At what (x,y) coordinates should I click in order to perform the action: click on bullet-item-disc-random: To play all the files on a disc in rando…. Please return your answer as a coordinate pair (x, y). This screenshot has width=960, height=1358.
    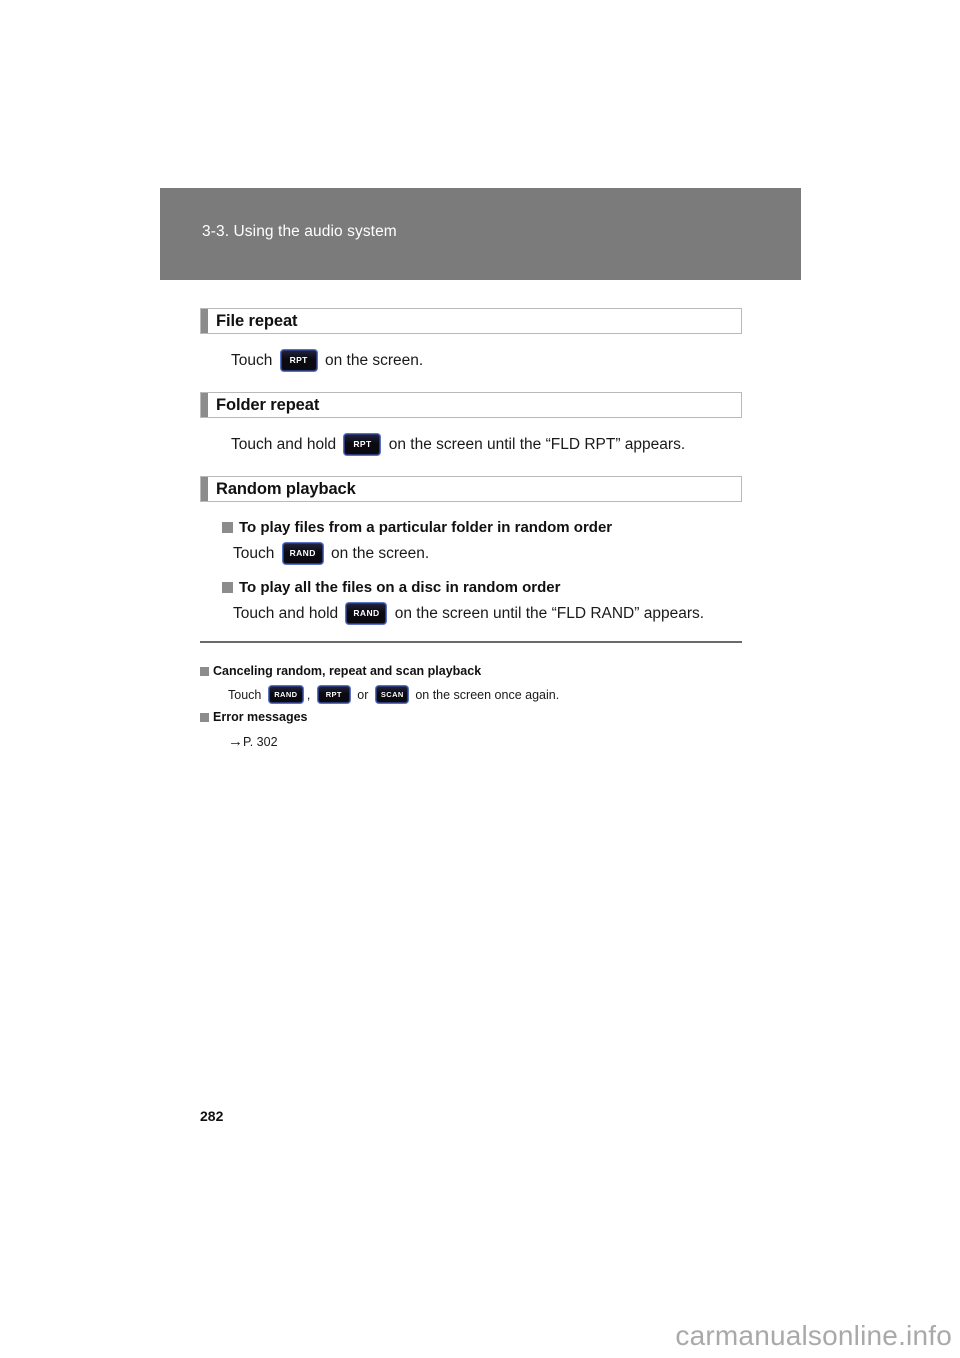
    Looking at the image, I should click on (482, 587).